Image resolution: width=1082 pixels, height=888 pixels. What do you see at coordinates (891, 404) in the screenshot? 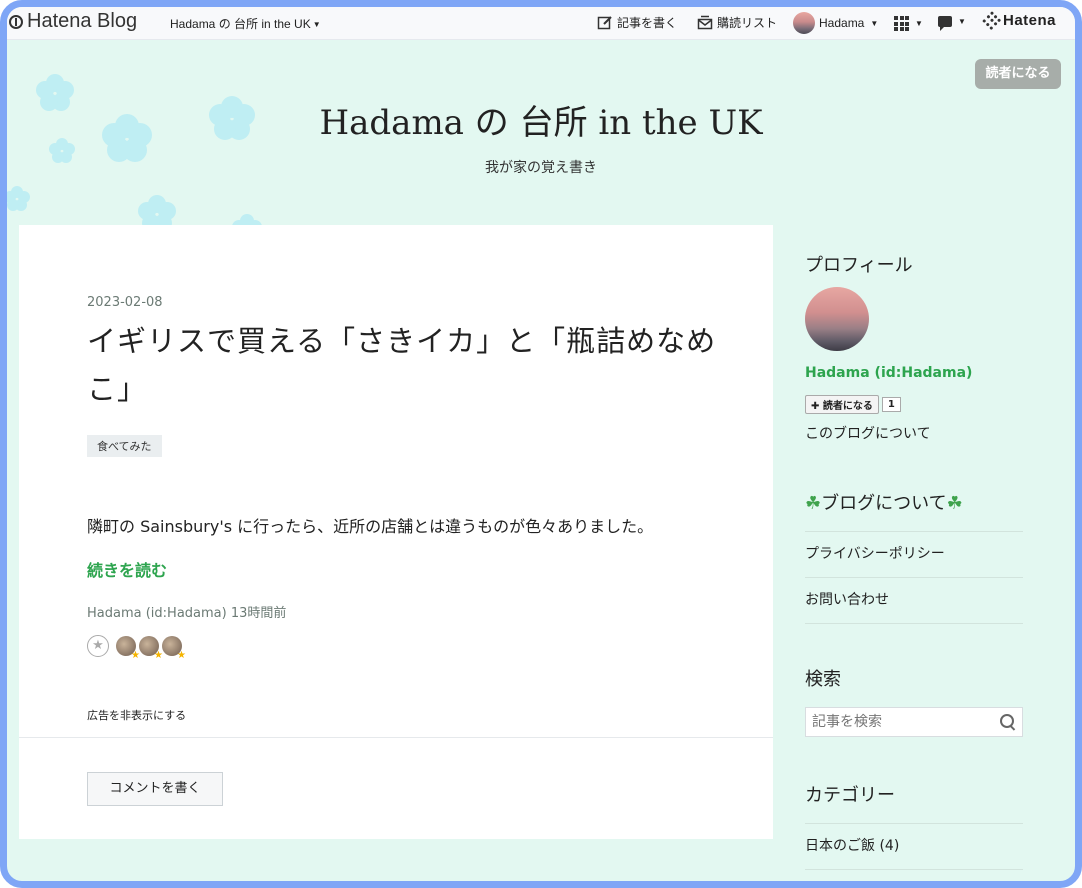
I see `subscriber-count: 1` at bounding box center [891, 404].